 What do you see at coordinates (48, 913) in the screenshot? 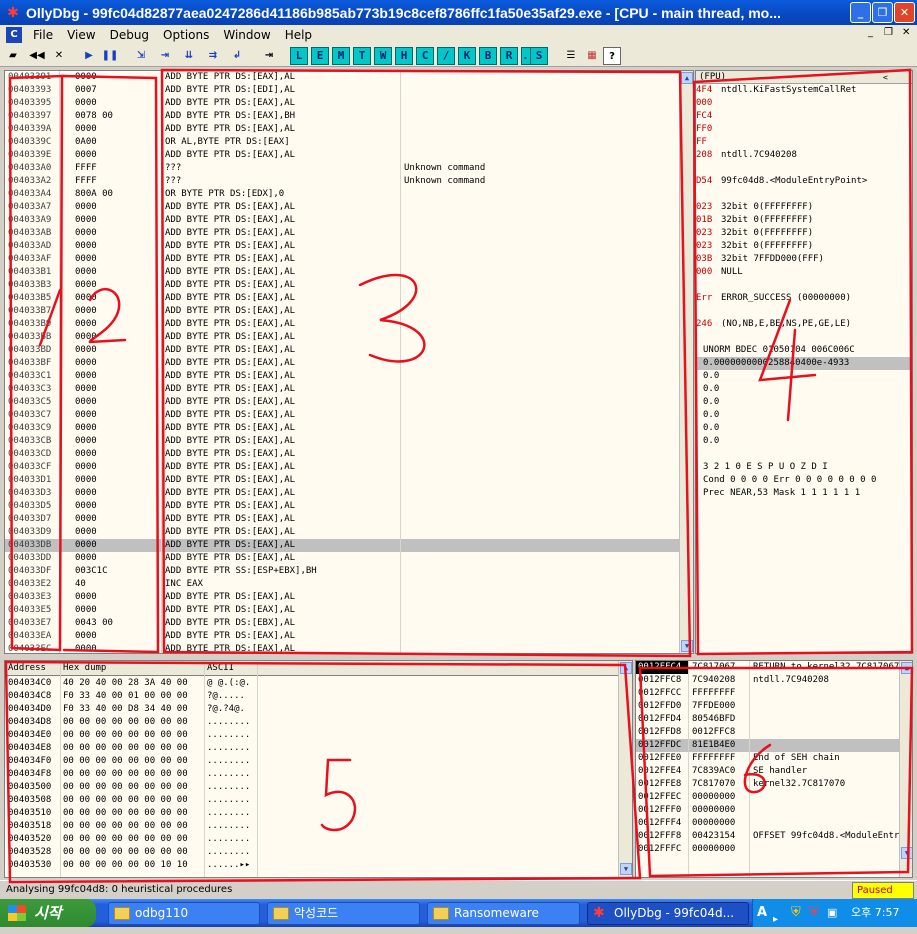
I see `start-button: 시작` at bounding box center [48, 913].